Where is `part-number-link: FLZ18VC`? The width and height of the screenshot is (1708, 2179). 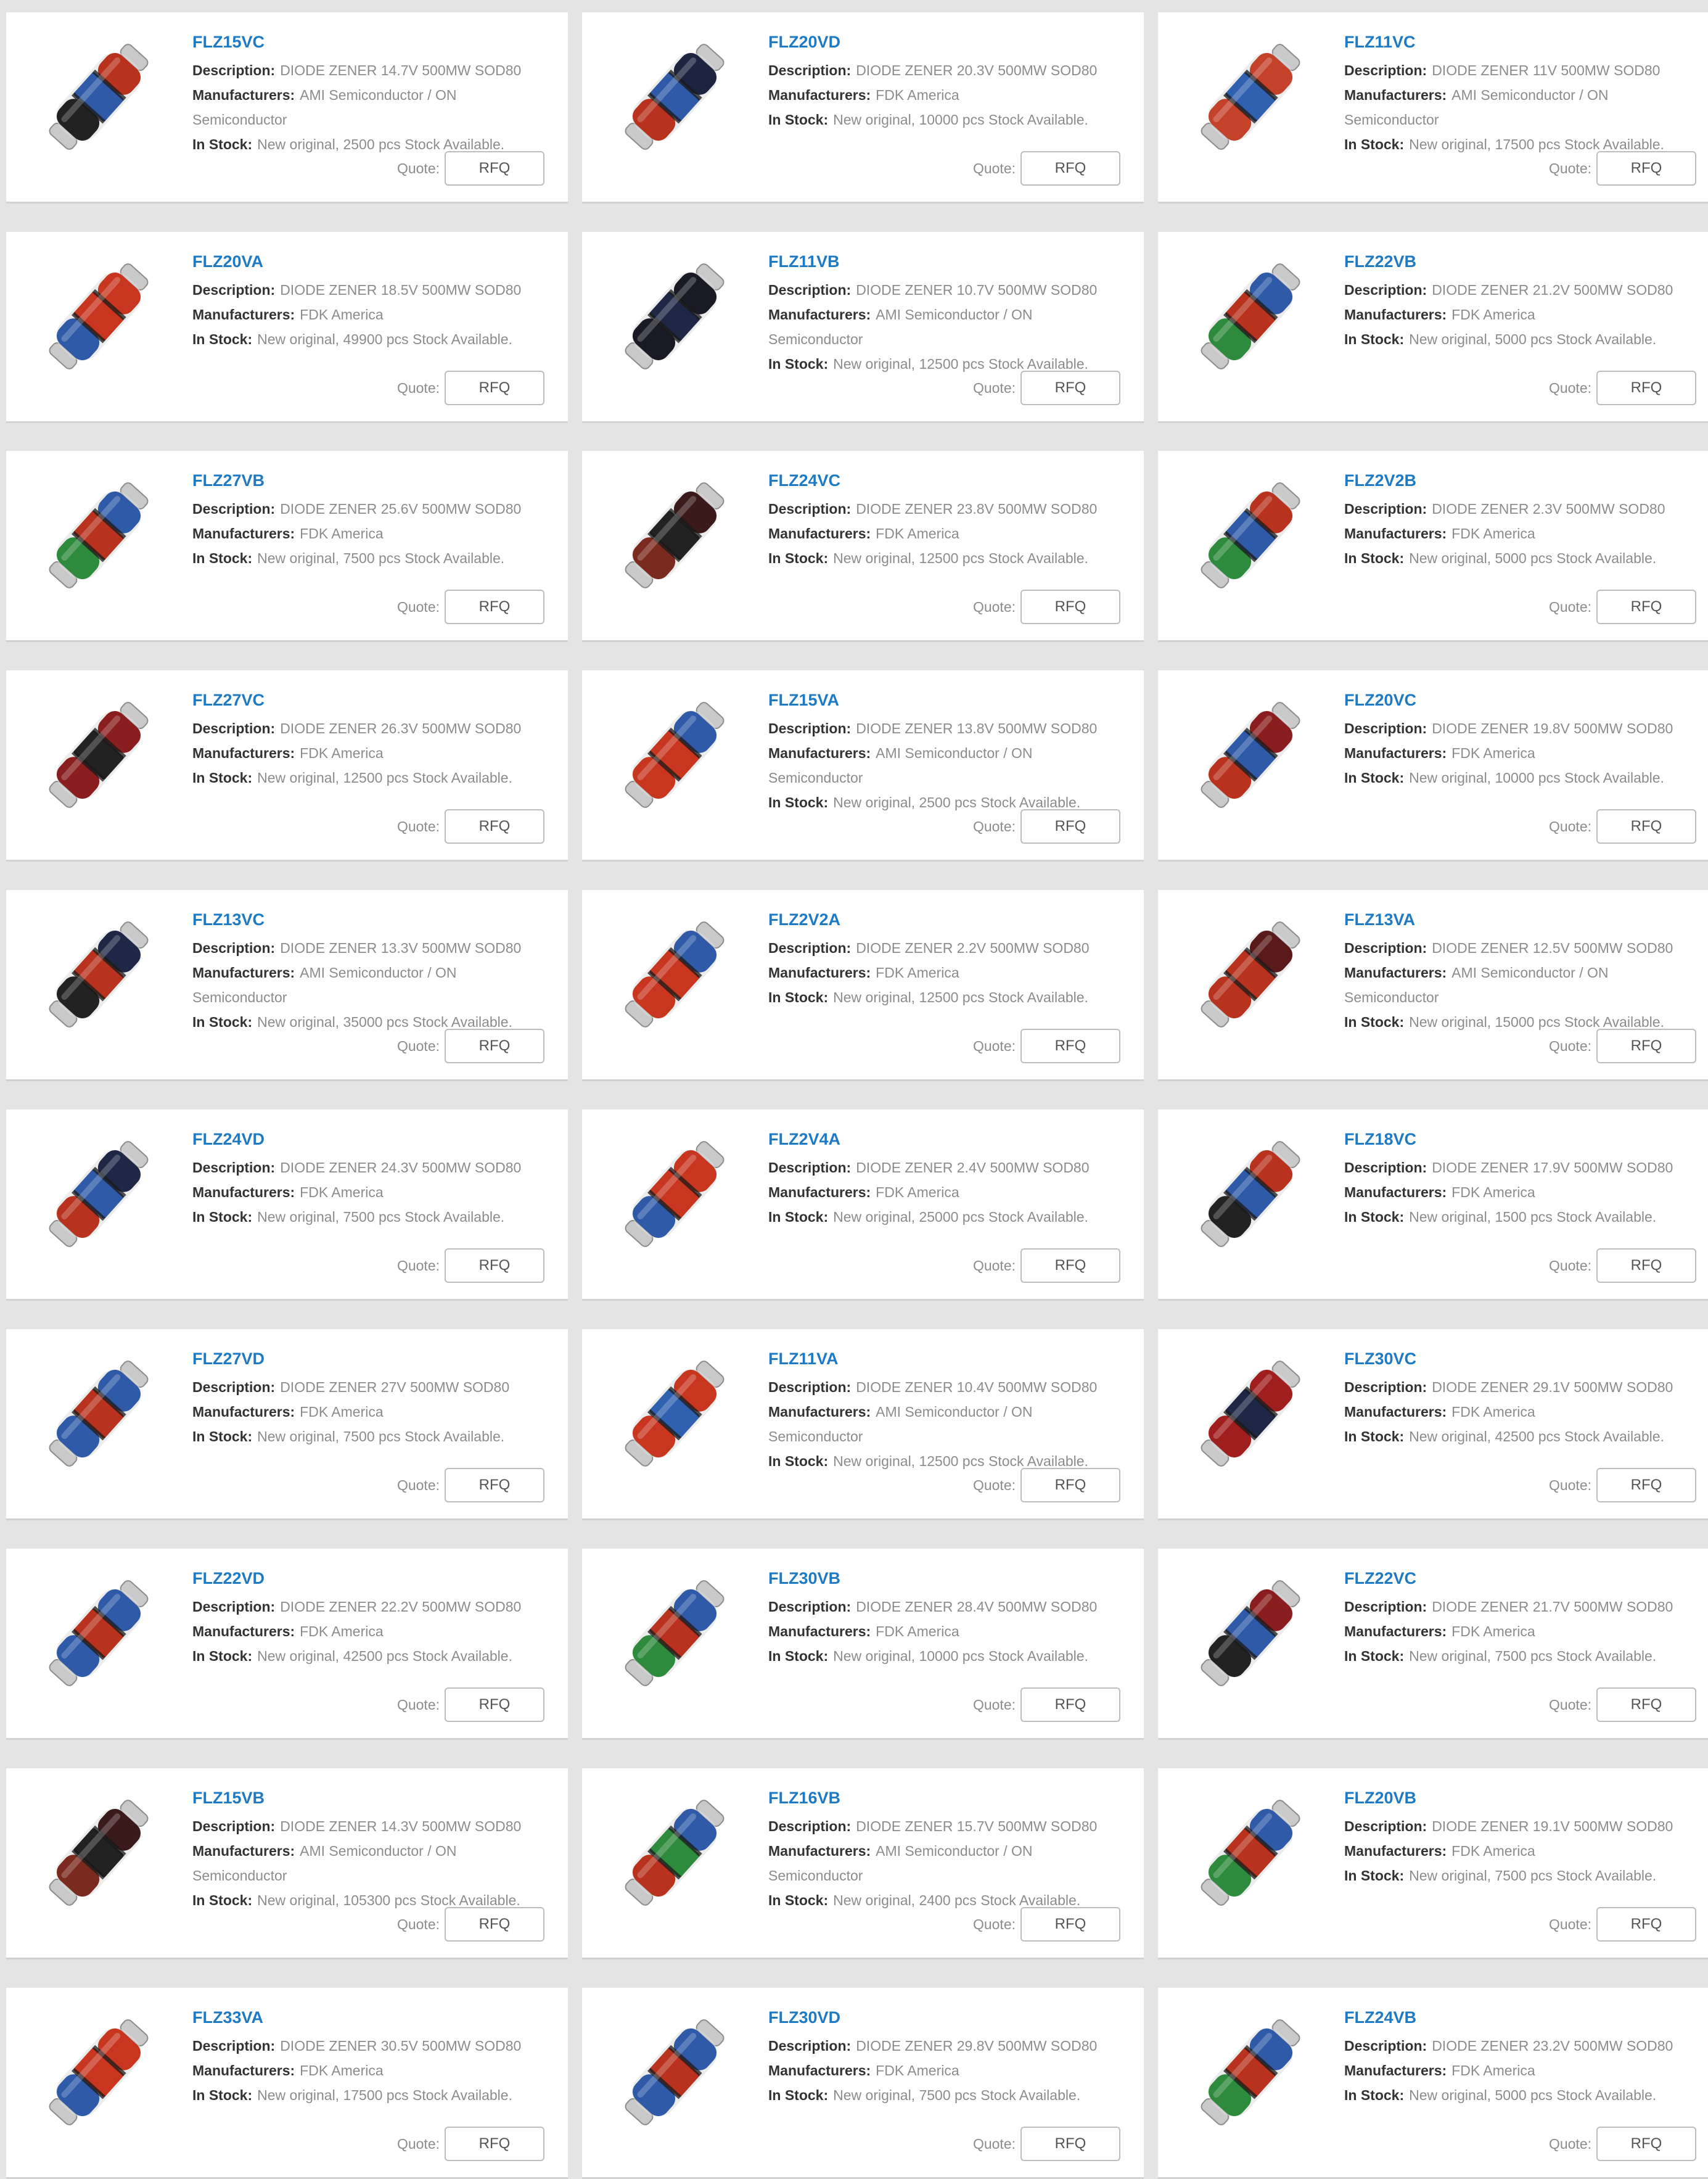 part-number-link: FLZ18VC is located at coordinates (1524, 1139).